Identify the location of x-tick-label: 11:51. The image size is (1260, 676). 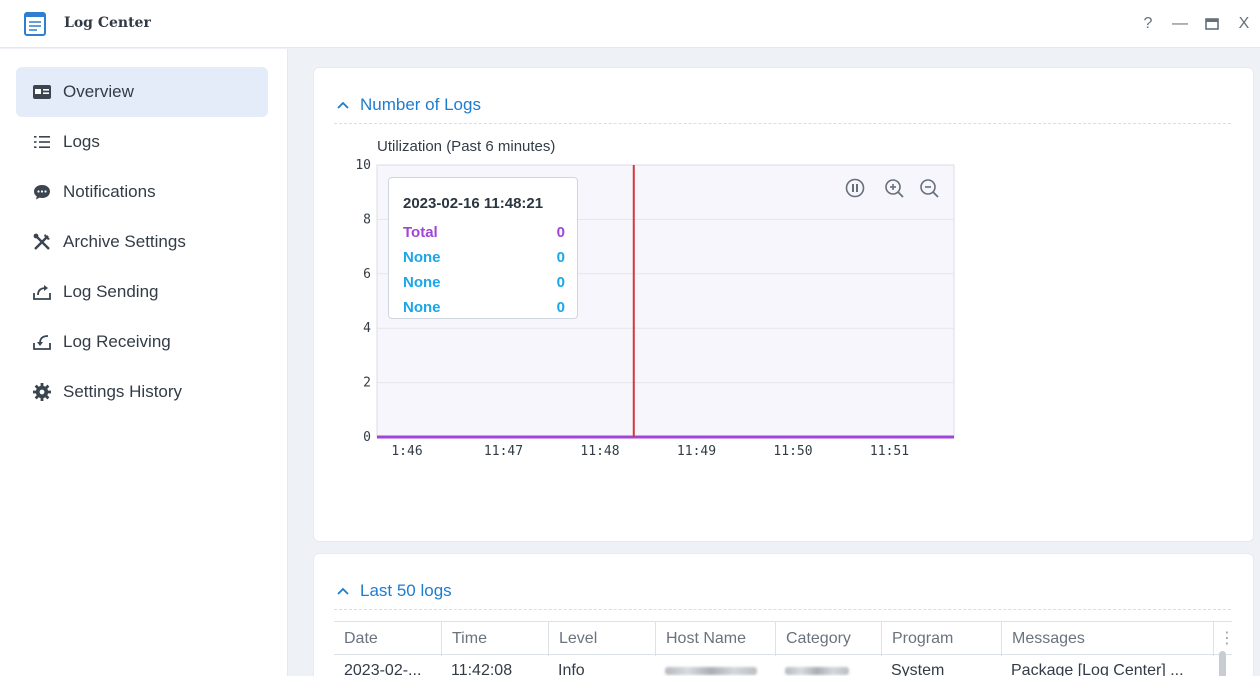
(889, 451).